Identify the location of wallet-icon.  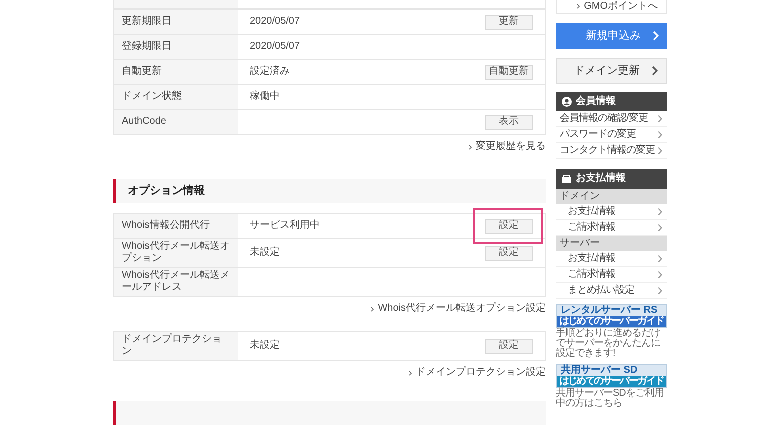
(567, 179).